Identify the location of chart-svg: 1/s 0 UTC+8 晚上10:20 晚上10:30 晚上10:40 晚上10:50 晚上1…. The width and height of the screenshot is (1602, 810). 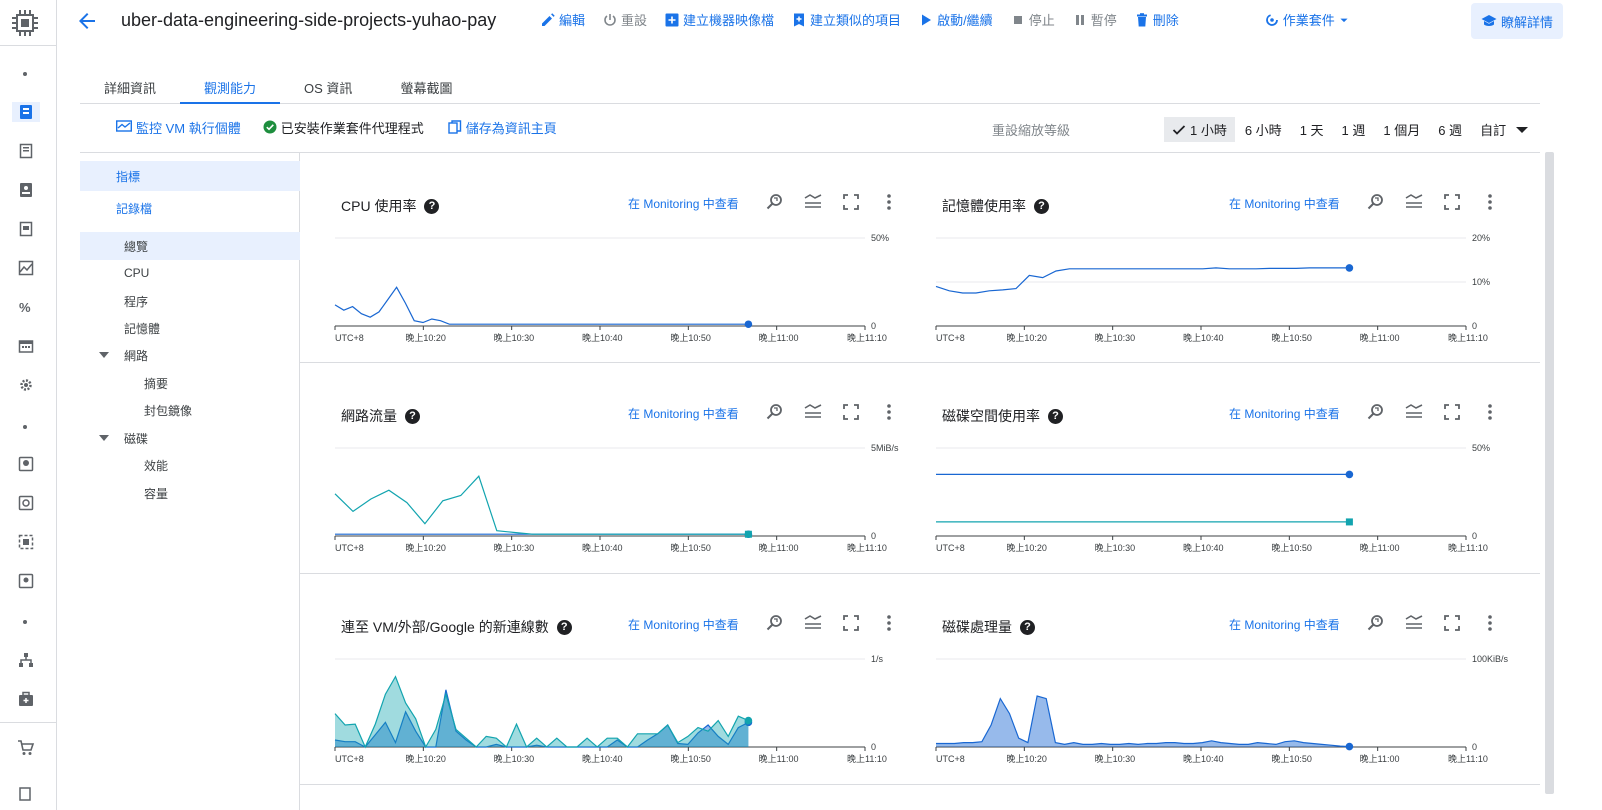
(620, 720).